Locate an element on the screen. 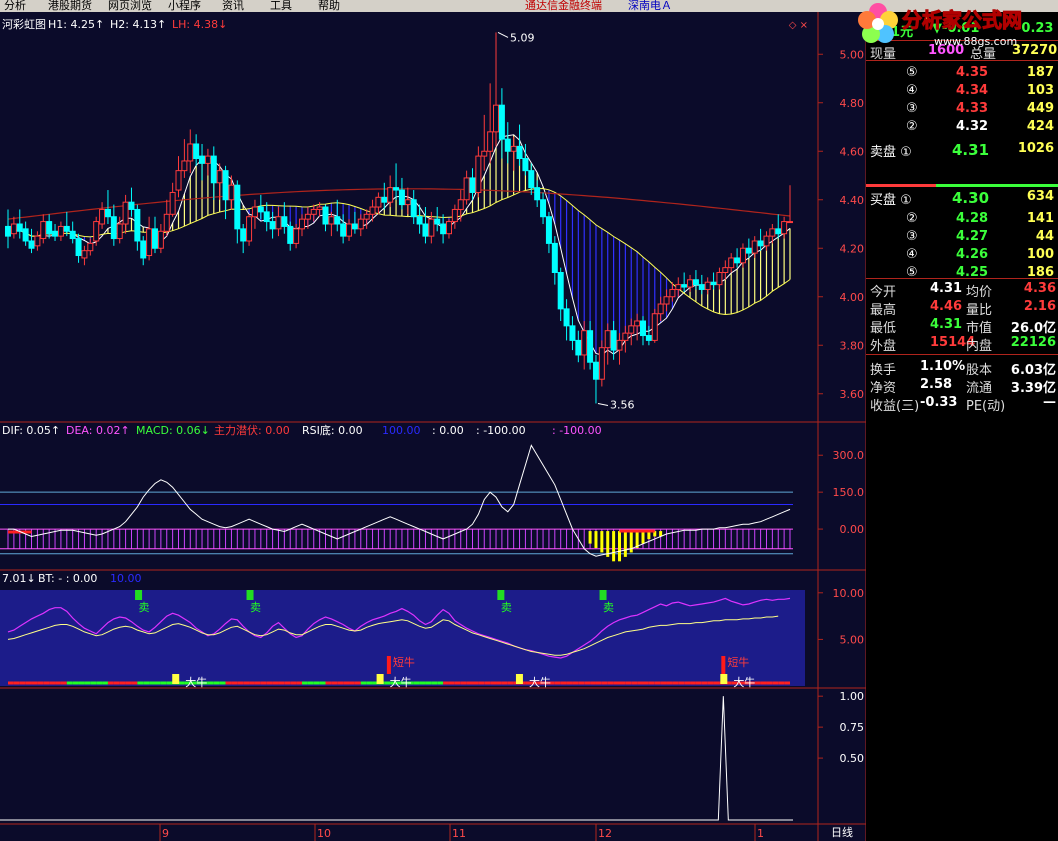  sell-level-label: ② is located at coordinates (912, 126).